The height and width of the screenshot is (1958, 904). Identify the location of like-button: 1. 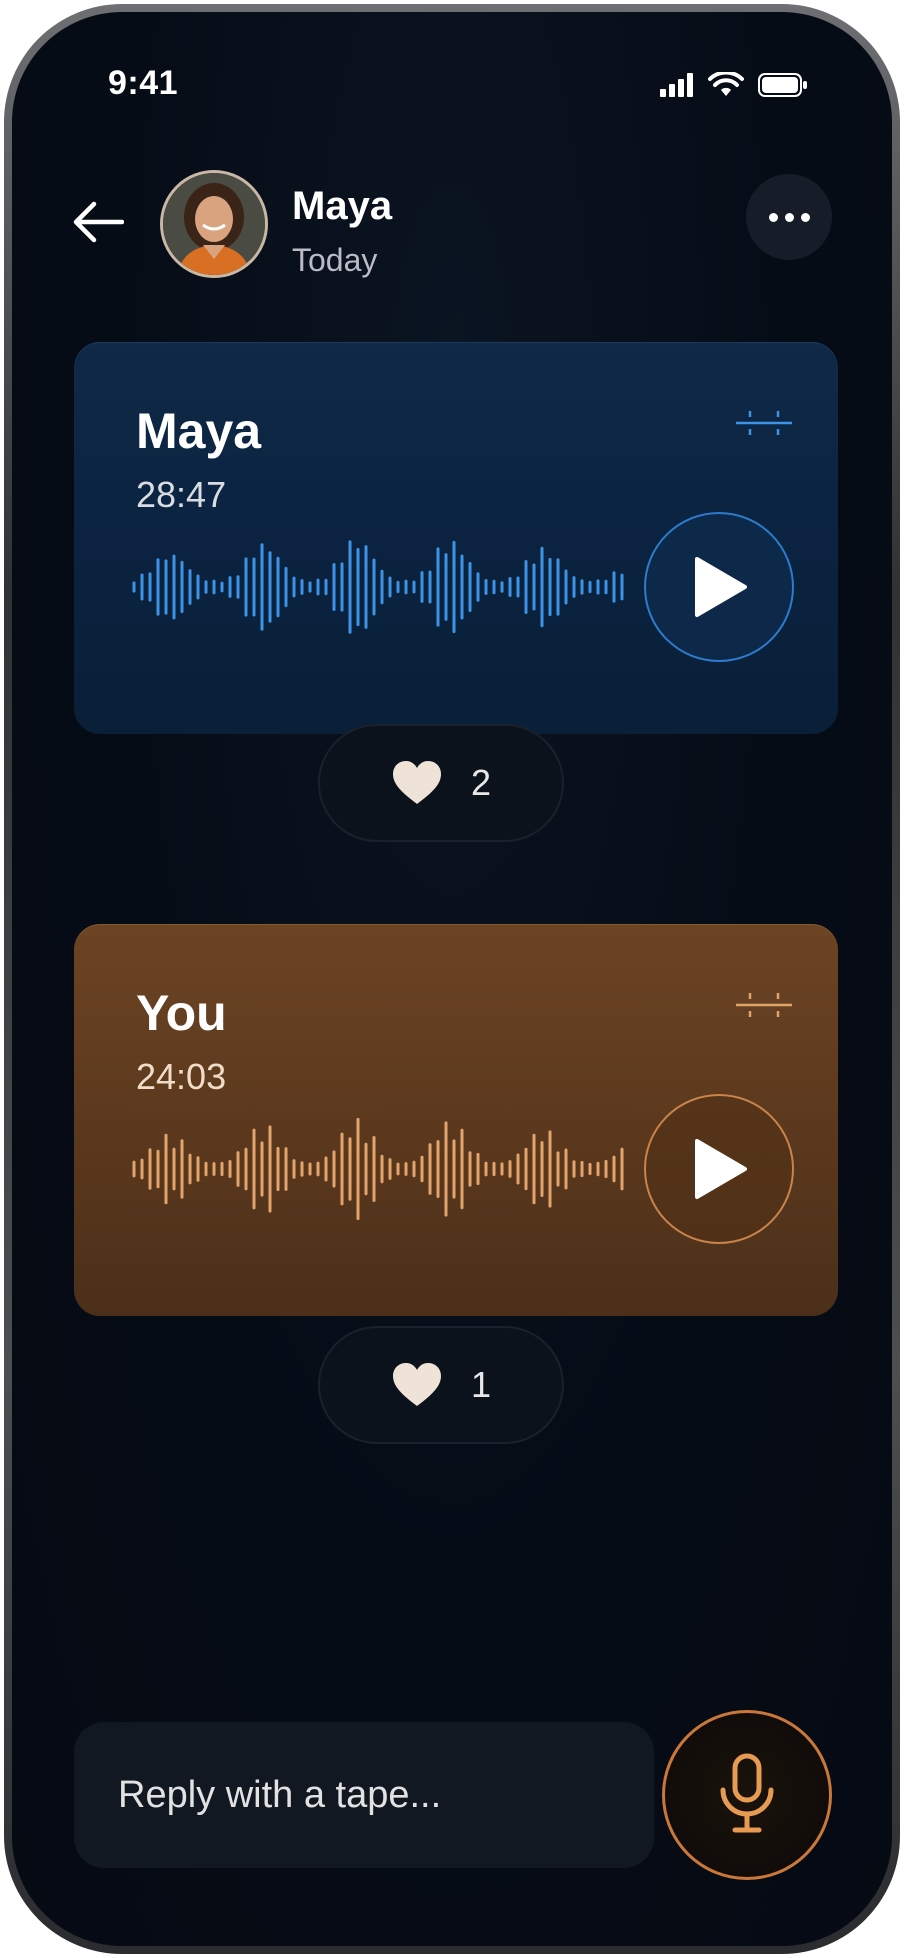
(441, 1385).